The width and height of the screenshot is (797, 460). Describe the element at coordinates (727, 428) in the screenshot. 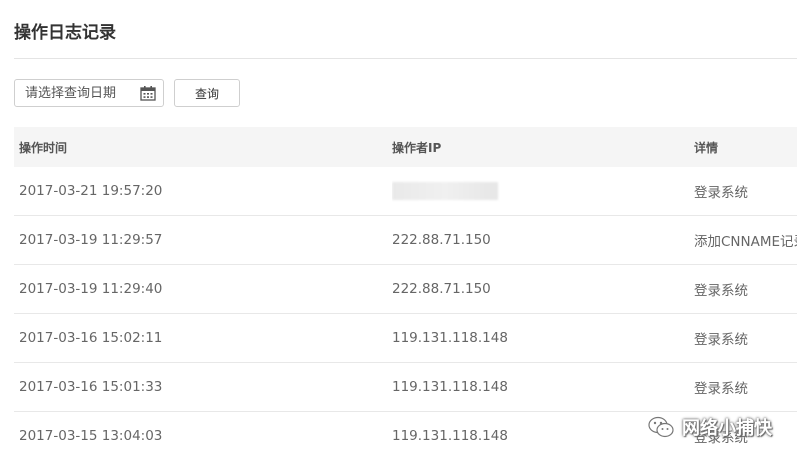

I see `watermark-text: 网络小捕快` at that location.